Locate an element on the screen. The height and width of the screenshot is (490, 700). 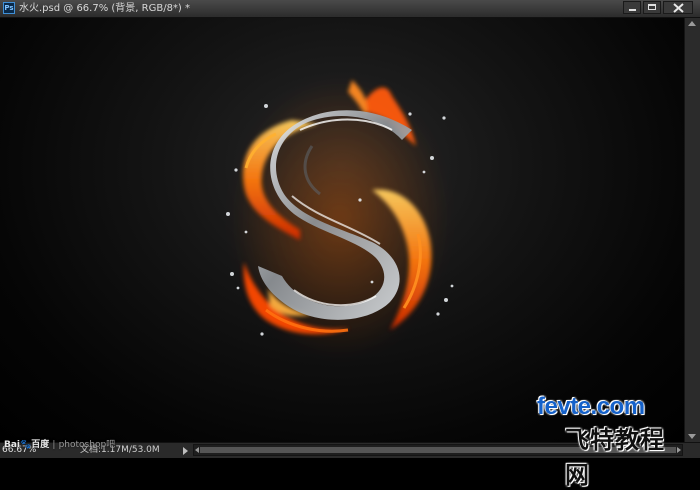
baidu-brand-text: Bai is located at coordinates (12, 445).